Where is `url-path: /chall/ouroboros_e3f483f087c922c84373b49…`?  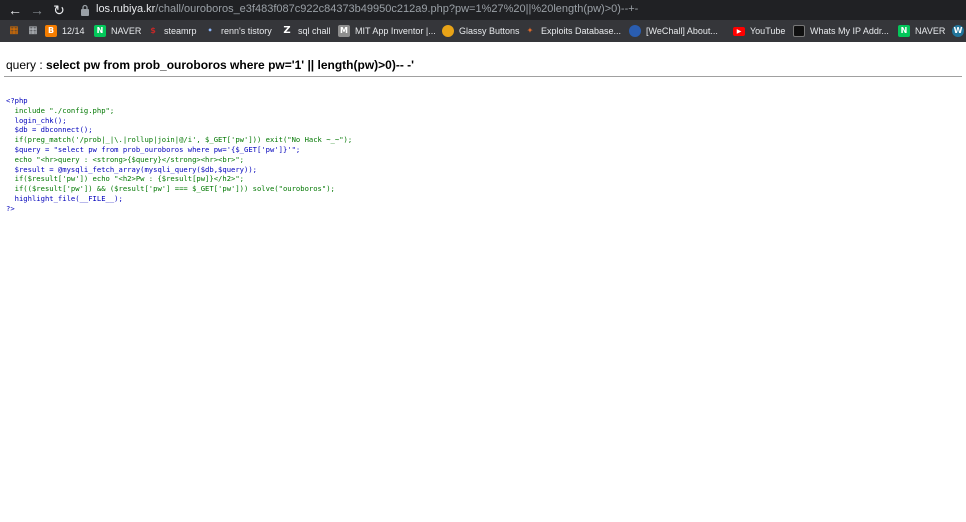
url-path: /chall/ouroboros_e3f483f087c922c84373b49… is located at coordinates (397, 9).